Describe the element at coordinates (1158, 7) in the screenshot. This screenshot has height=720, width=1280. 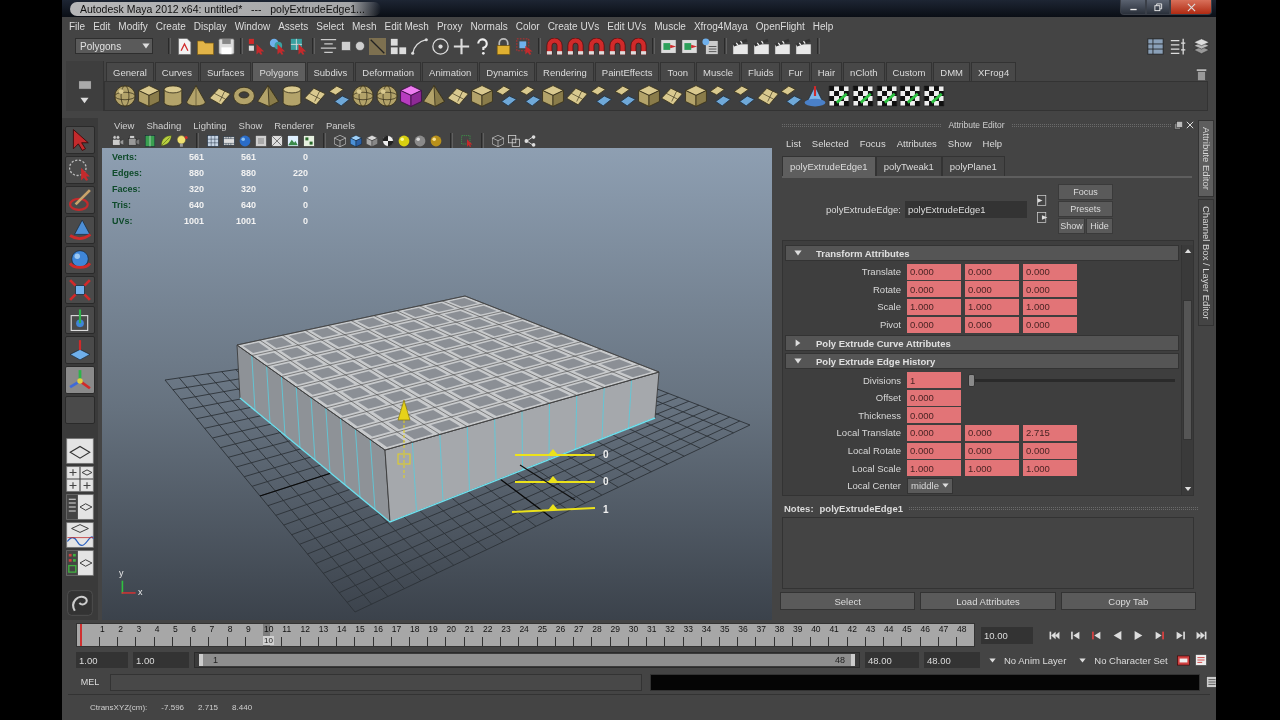
I see `restore-button` at that location.